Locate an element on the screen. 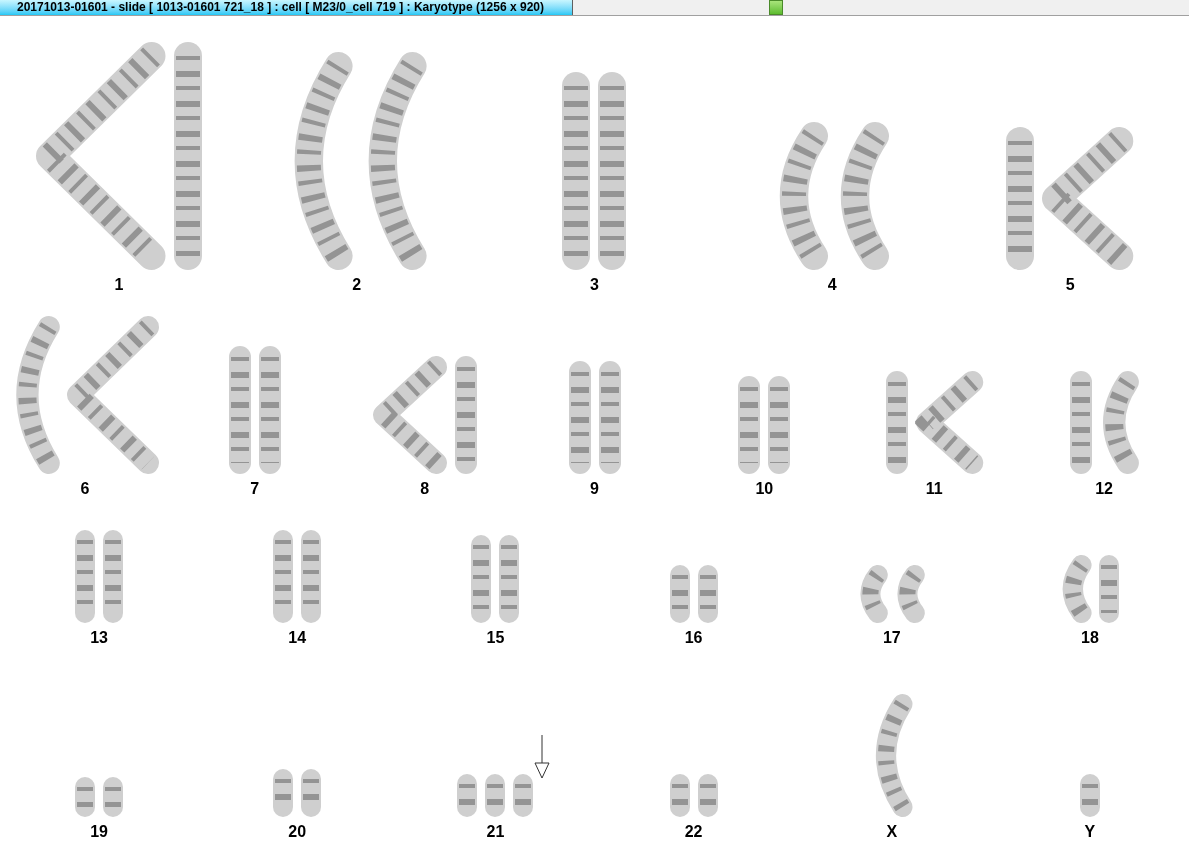  chromosome-number: 8 is located at coordinates (425, 489).